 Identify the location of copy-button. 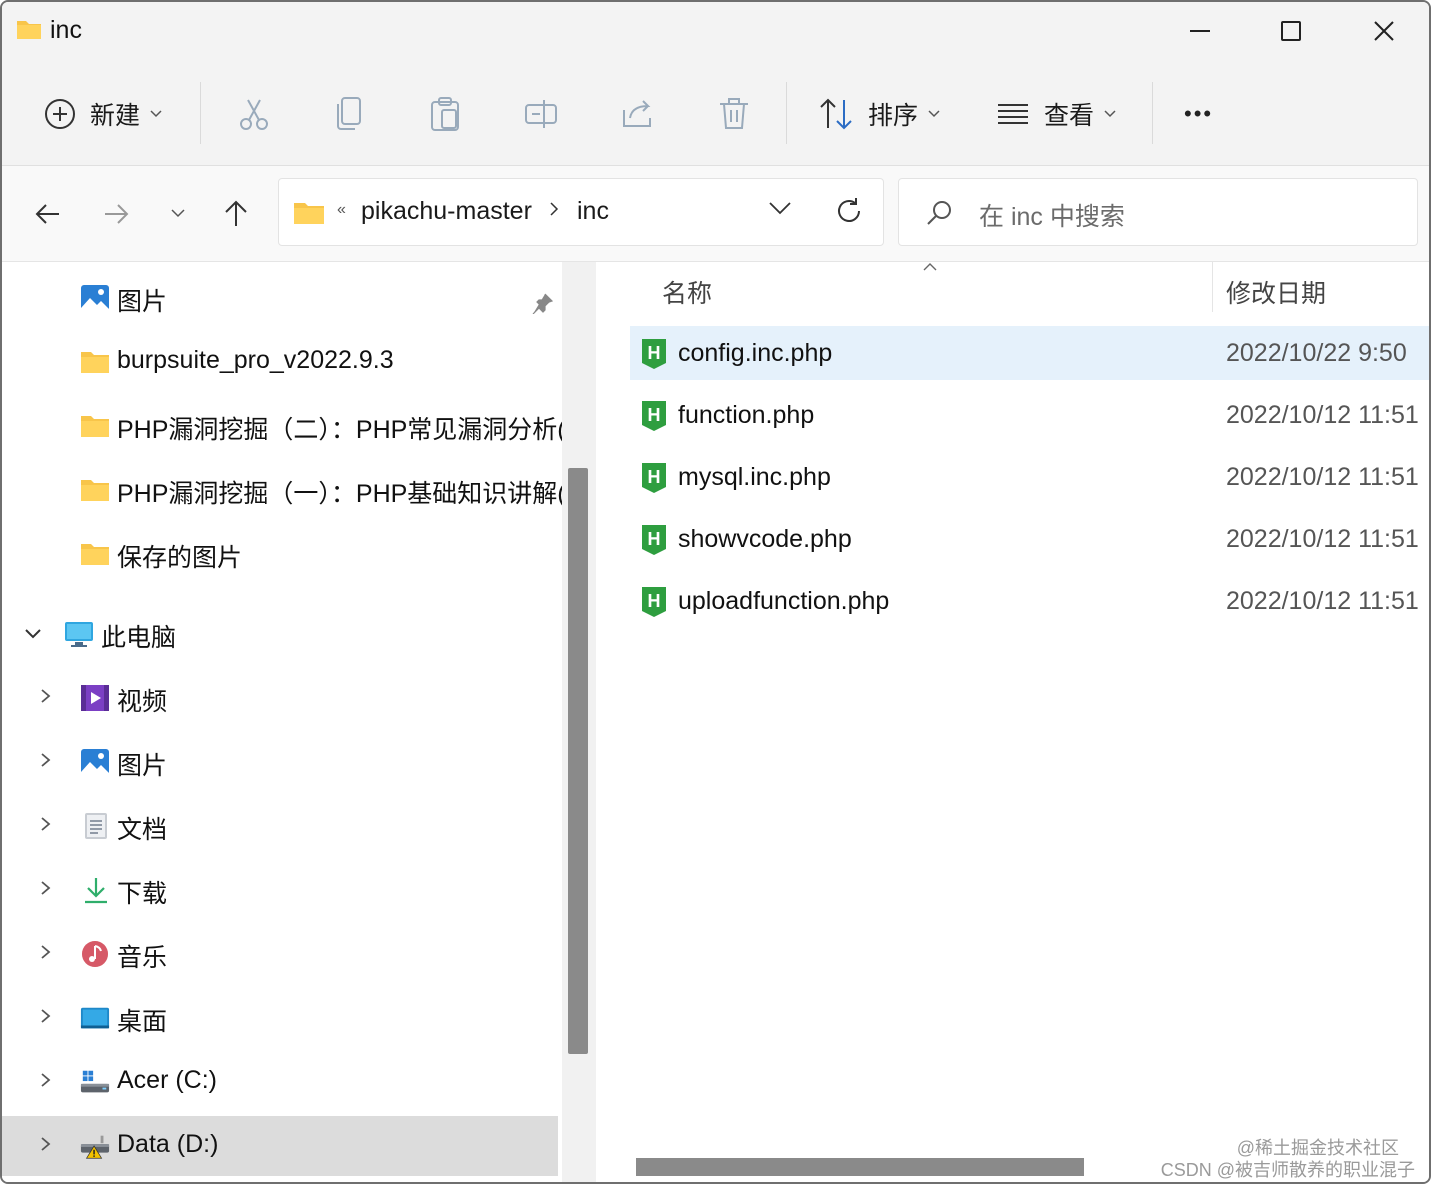
(350, 114).